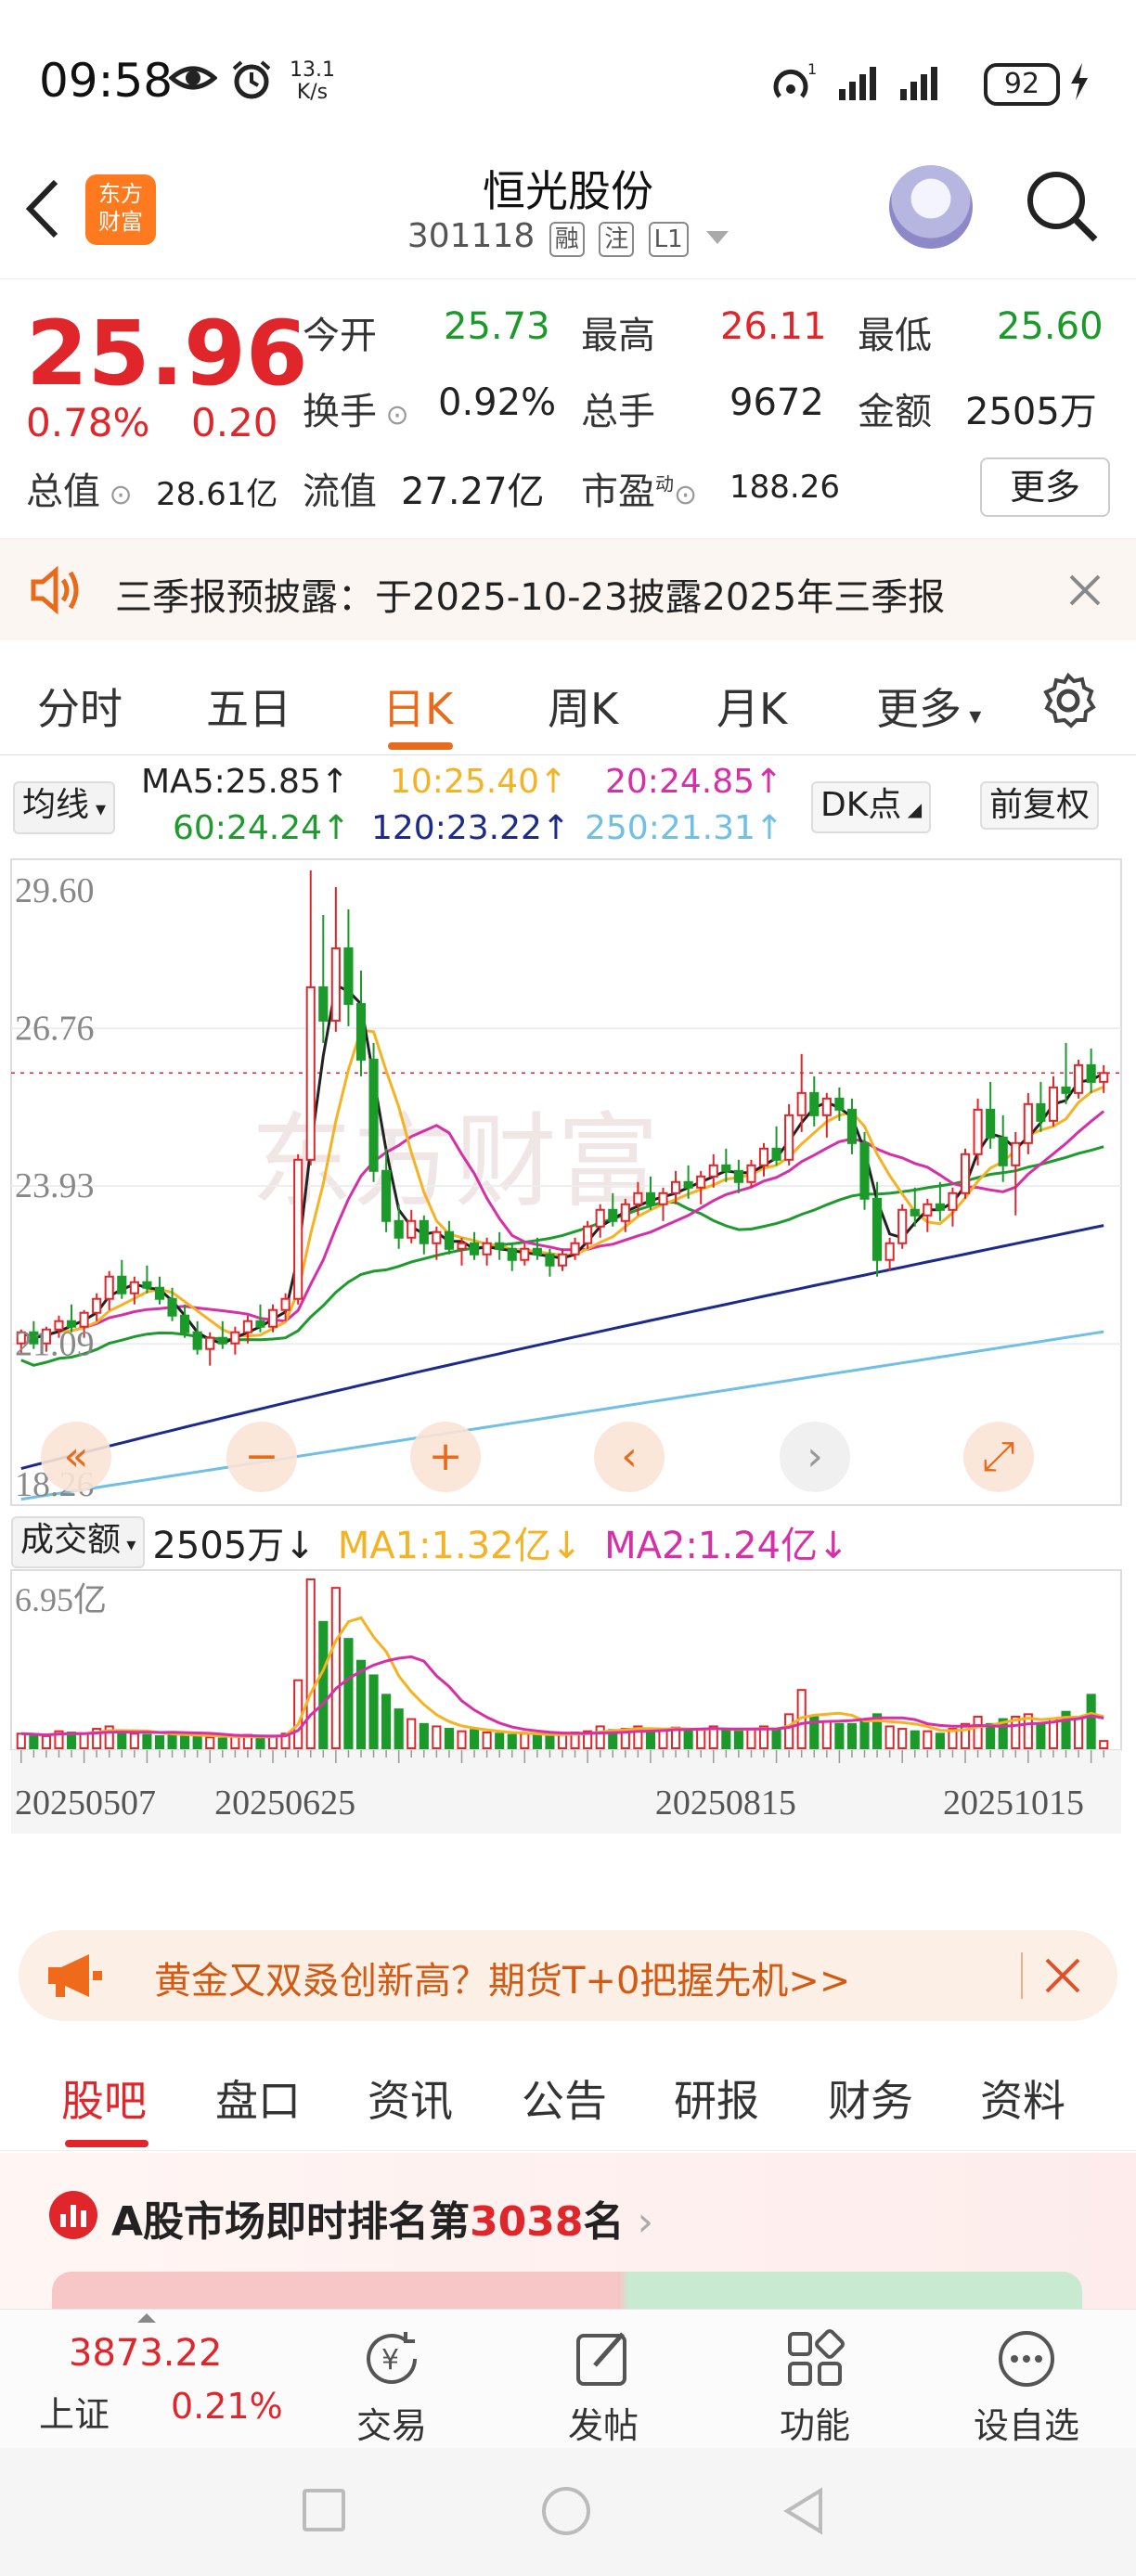 This screenshot has width=1136, height=2576. What do you see at coordinates (928, 707) in the screenshot?
I see `tab-more: 更多 ▾` at bounding box center [928, 707].